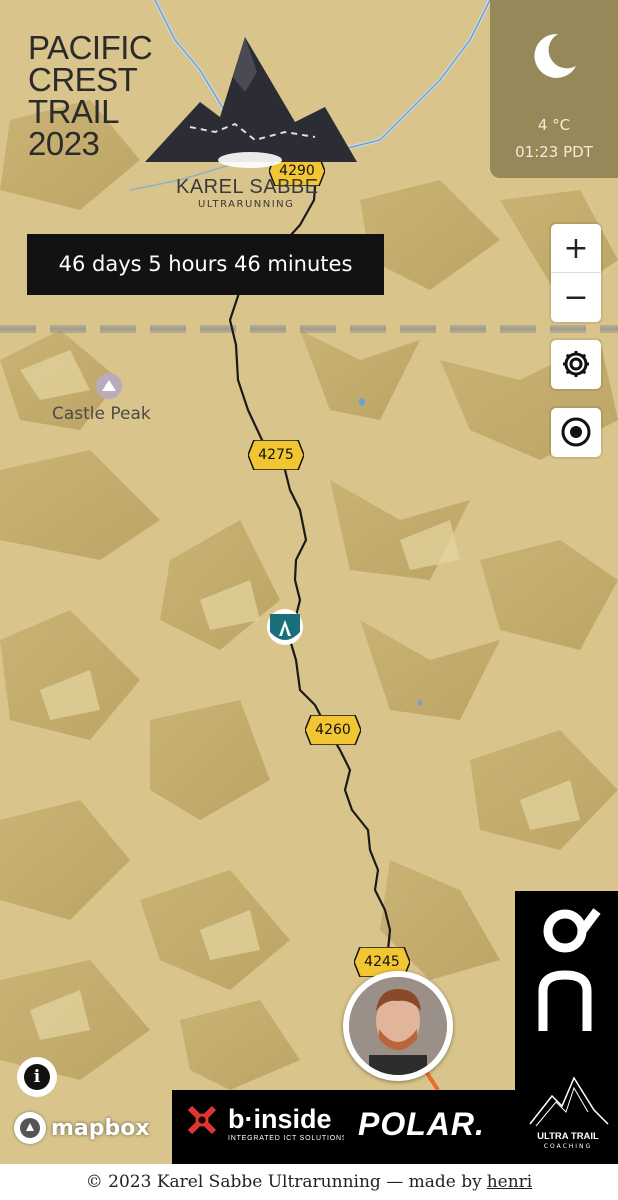 This screenshot has height=1200, width=618. Describe the element at coordinates (568, 1146) in the screenshot. I see `utc-subtitle: COACHING` at that location.